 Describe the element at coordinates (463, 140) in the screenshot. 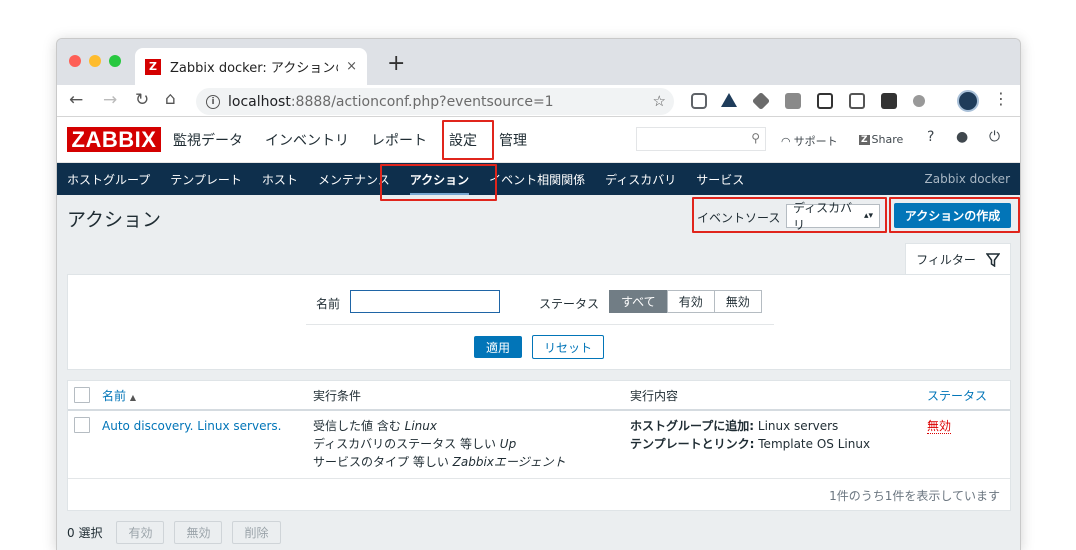

I see `menu-item-configuration: 設定` at that location.